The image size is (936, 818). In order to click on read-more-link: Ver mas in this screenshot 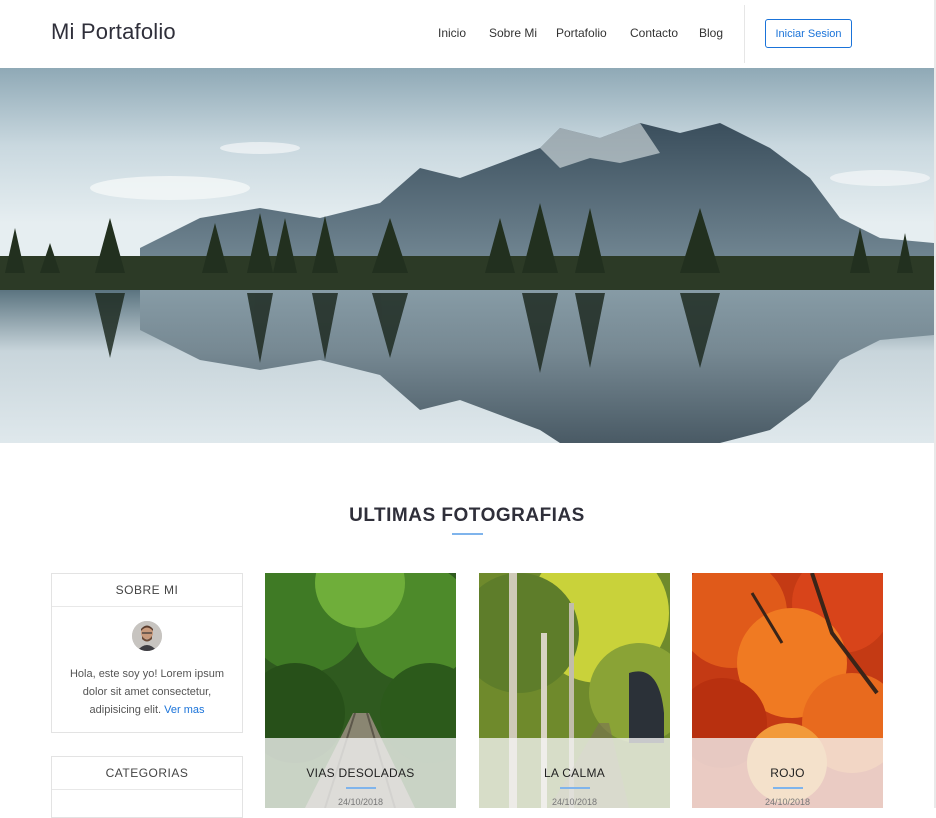, I will do `click(184, 710)`.